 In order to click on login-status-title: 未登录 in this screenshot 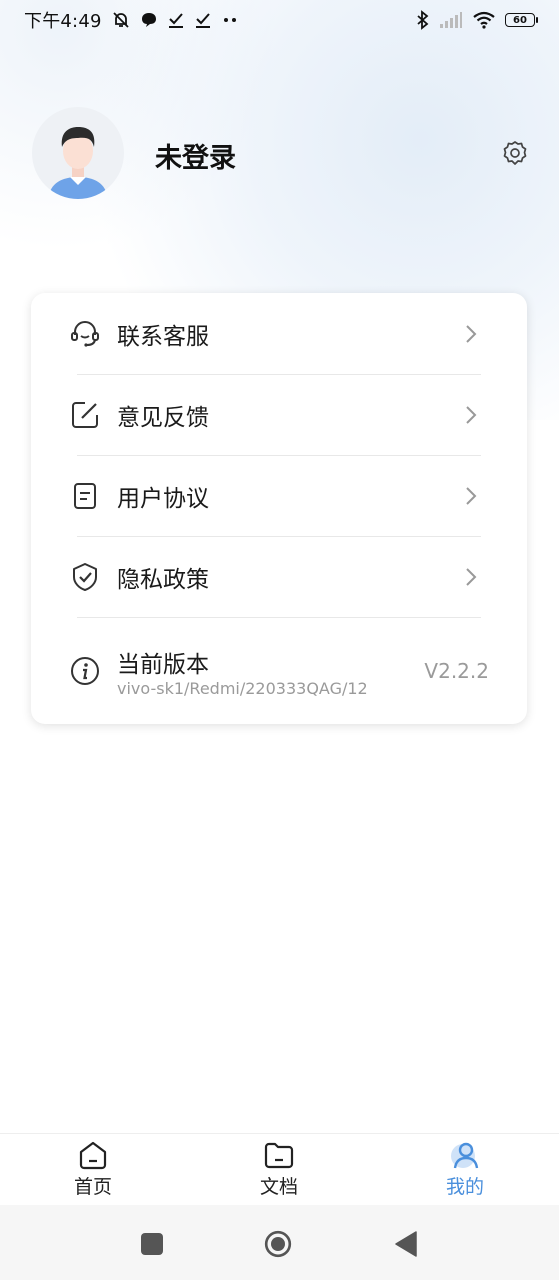, I will do `click(195, 155)`.